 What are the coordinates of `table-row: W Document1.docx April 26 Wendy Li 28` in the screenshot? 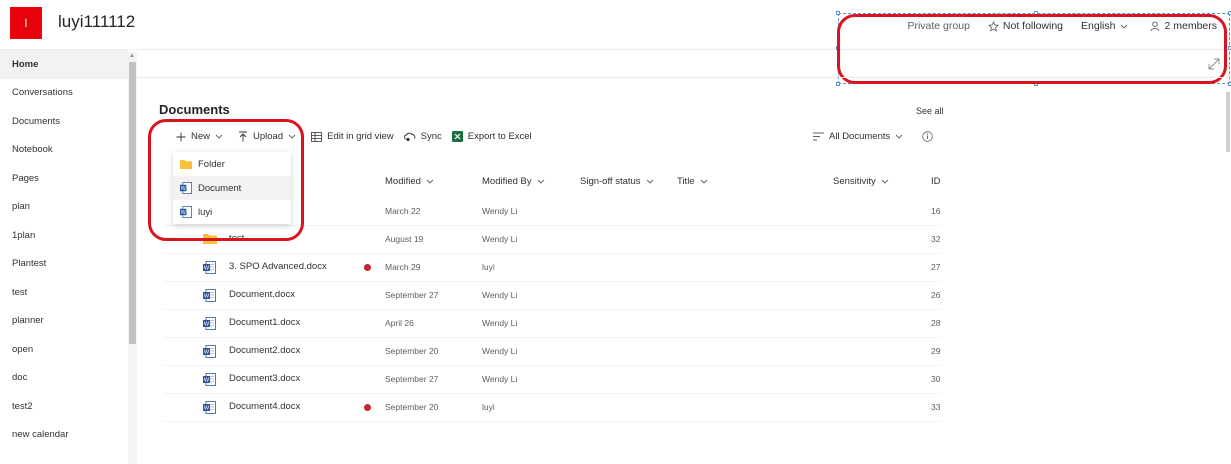 It's located at (552, 324).